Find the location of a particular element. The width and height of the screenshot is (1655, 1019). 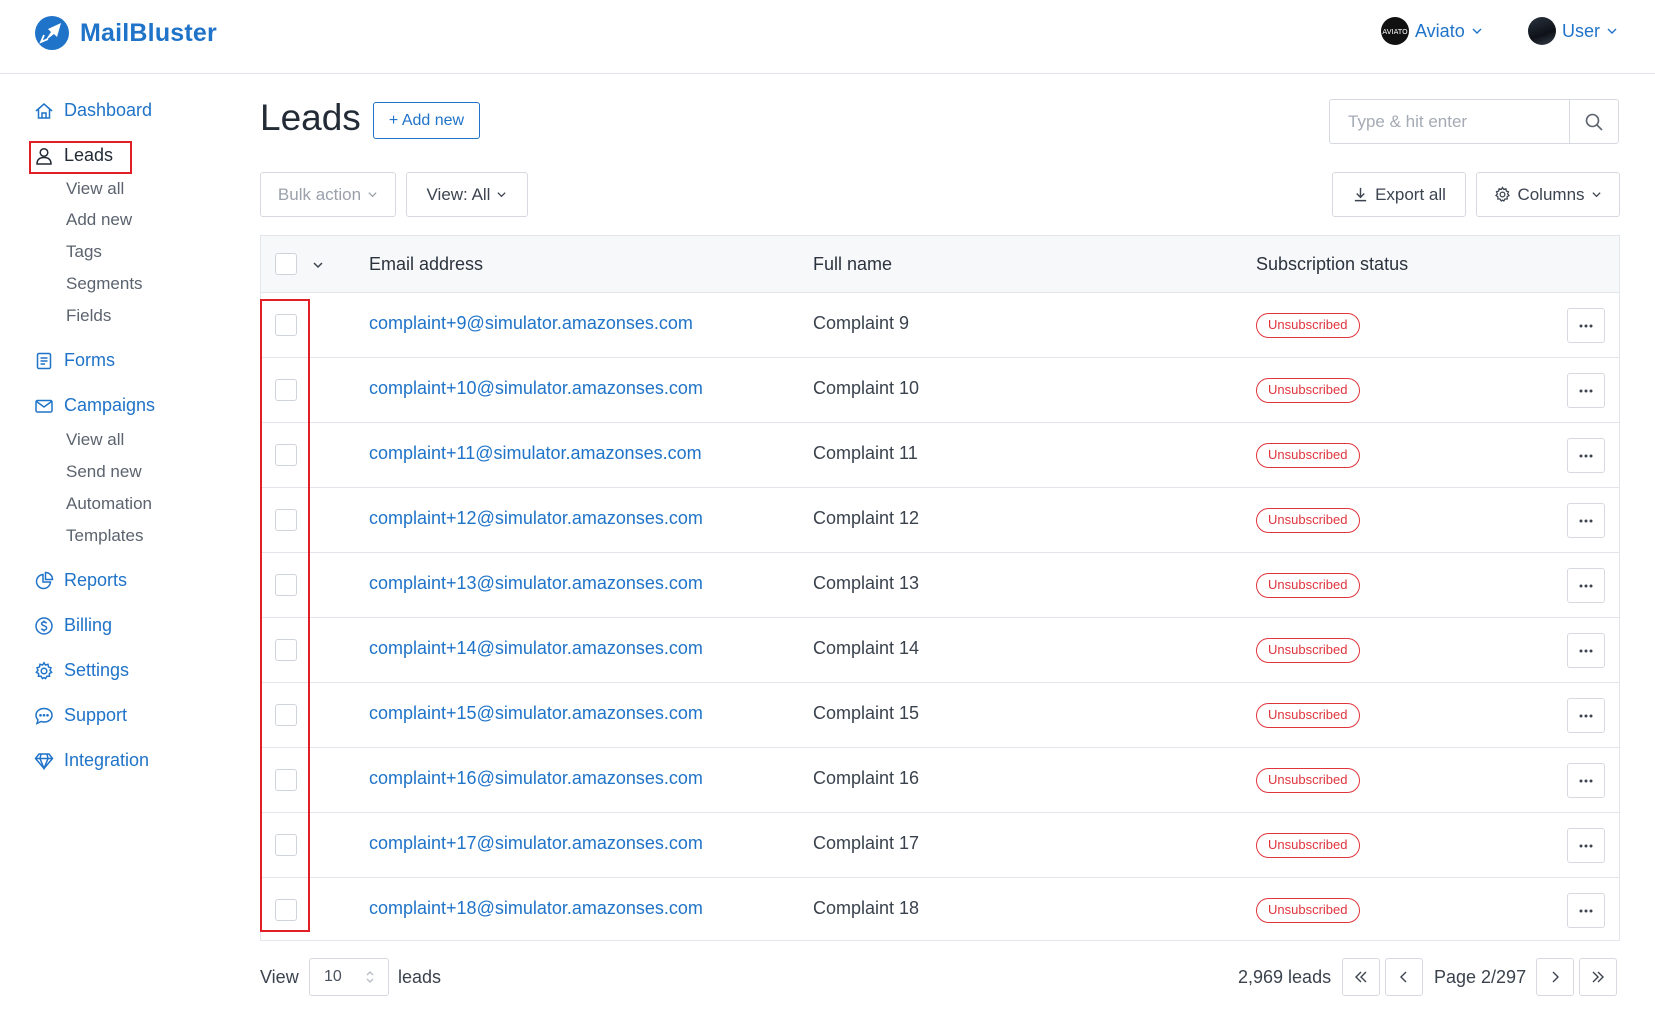

stepper-arrows-icon is located at coordinates (370, 977).